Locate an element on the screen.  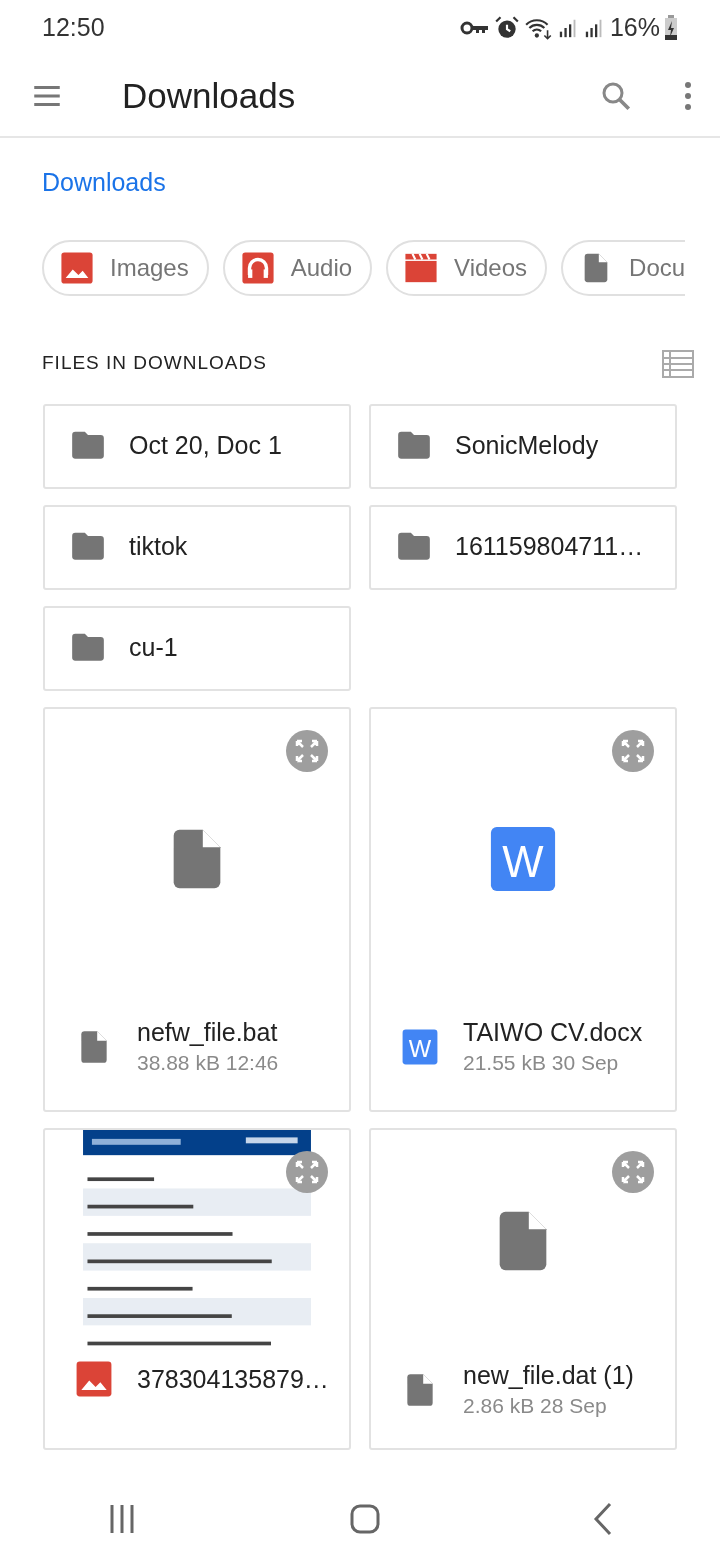
file-details: 2.86 kB 28 Sep is located at coordinates (535, 1405).